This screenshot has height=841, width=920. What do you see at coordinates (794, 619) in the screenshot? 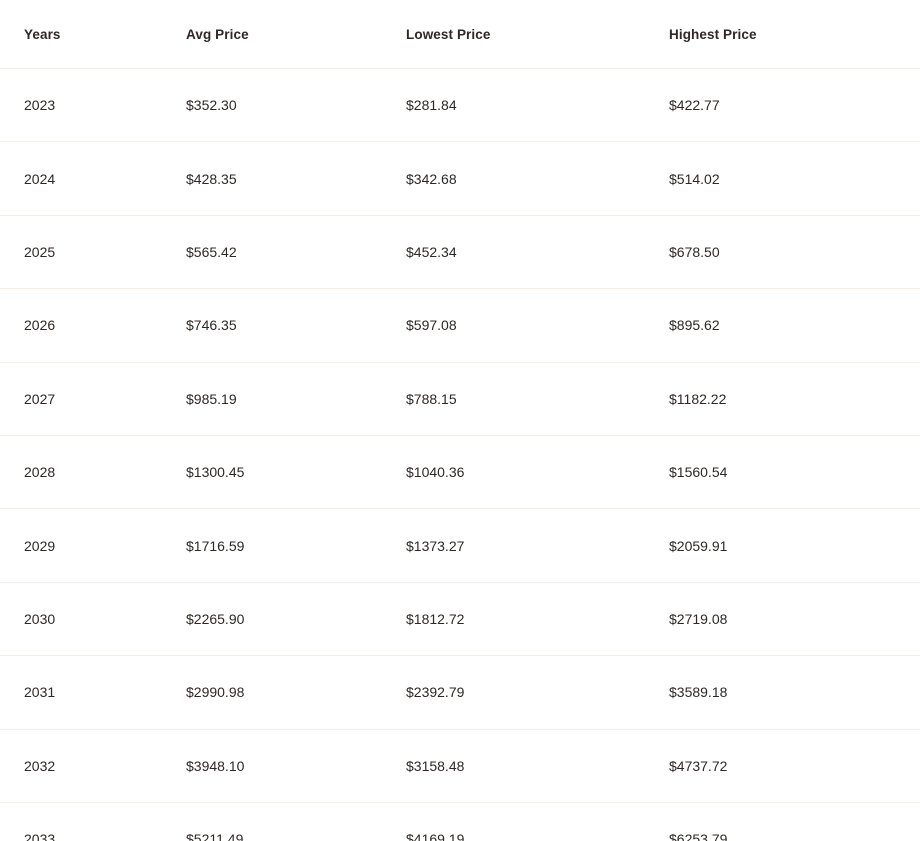
I see `cell-highest: $2719.08` at bounding box center [794, 619].